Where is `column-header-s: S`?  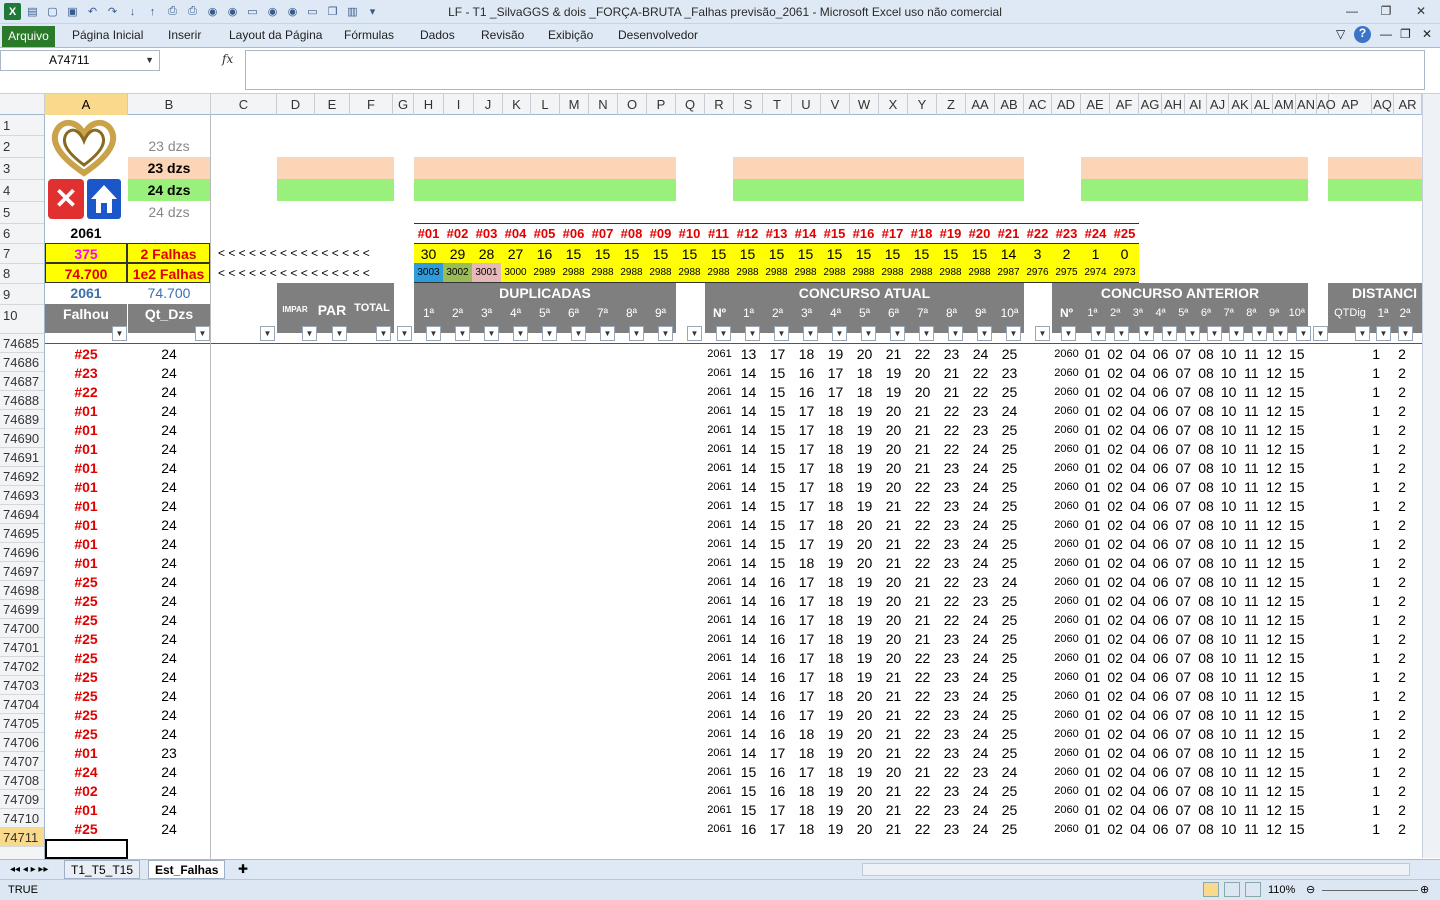 column-header-s: S is located at coordinates (748, 104).